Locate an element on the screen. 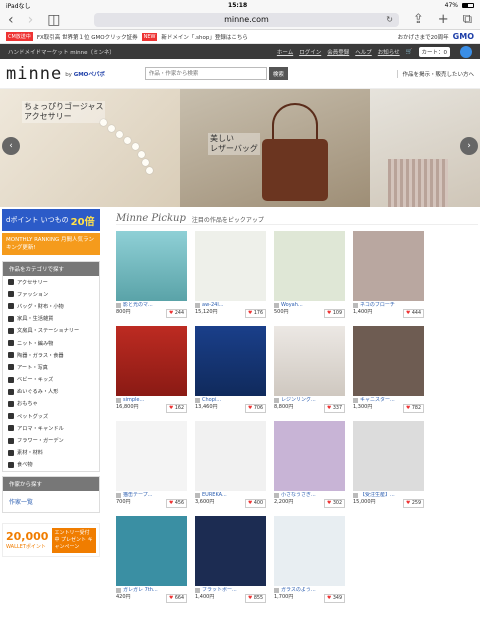  favorite-button: ♥ 400 is located at coordinates (255, 503).